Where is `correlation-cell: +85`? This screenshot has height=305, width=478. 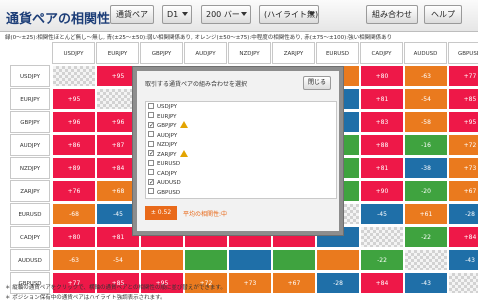 correlation-cell: +85 is located at coordinates (463, 99).